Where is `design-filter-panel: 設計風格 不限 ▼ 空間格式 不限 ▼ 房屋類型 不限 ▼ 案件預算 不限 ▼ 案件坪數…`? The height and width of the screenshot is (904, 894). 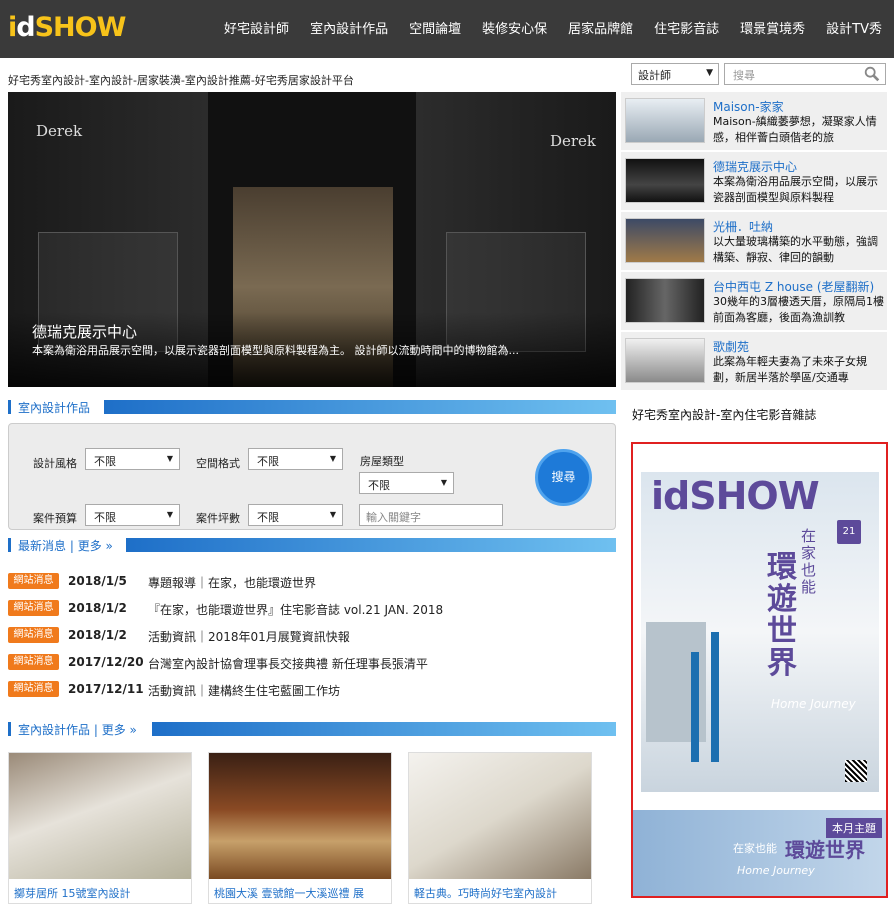
design-filter-panel: 設計風格 不限 ▼ 空間格式 不限 ▼ 房屋類型 不限 ▼ 案件預算 不限 ▼ 案件坪數… is located at coordinates (312, 476).